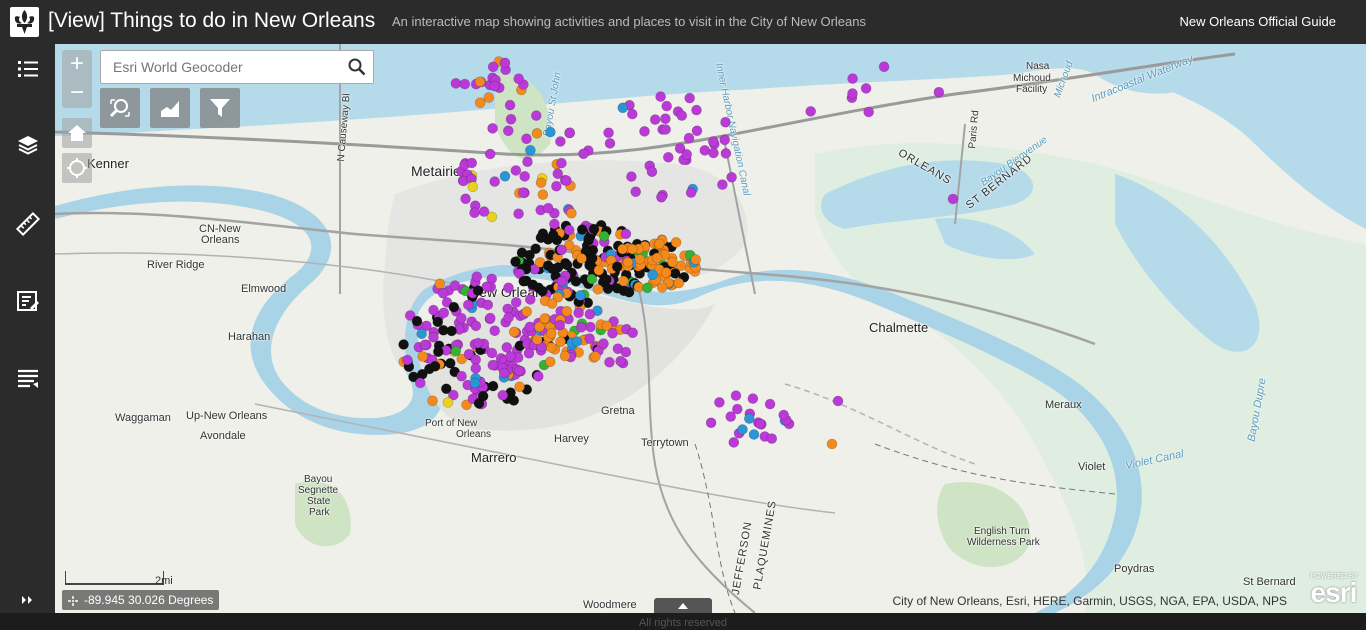 The image size is (1366, 630). Describe the element at coordinates (683, 605) in the screenshot. I see `attribute-table-toggle` at that location.